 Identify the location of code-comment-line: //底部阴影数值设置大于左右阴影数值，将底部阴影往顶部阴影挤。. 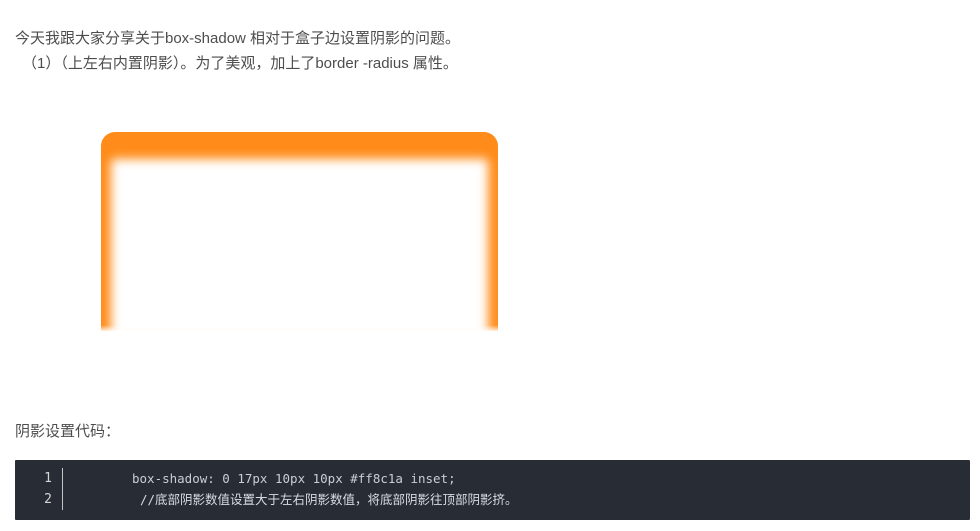
(329, 499).